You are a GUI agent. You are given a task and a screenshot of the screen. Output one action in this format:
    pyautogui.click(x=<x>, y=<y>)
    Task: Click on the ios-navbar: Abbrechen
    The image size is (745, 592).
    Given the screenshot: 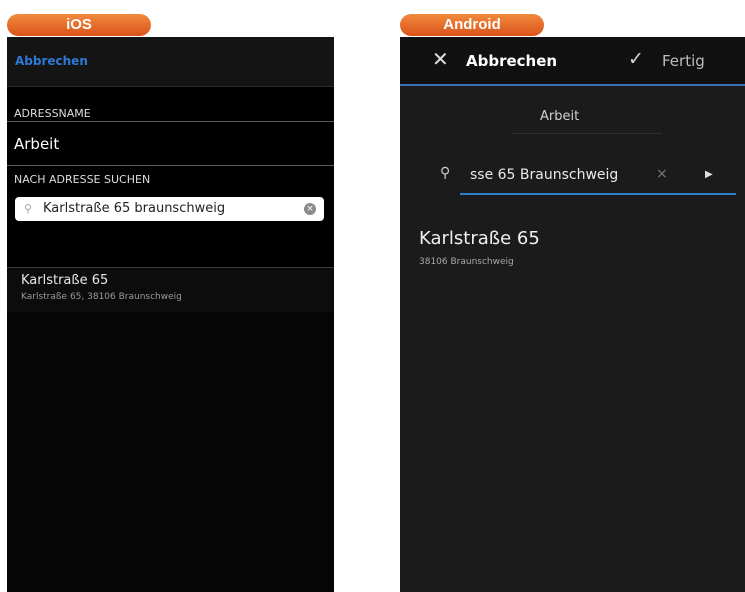 What is the action you would take?
    pyautogui.click(x=170, y=62)
    